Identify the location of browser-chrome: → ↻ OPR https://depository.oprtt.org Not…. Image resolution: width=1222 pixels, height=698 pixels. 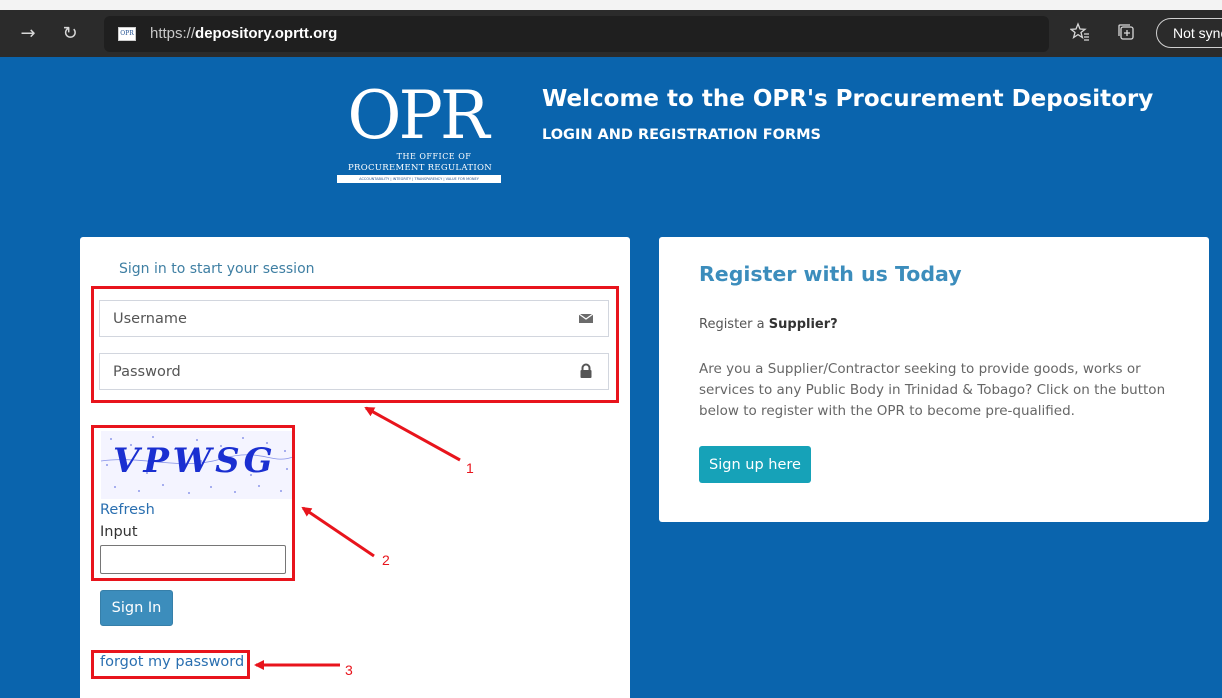
(611, 28).